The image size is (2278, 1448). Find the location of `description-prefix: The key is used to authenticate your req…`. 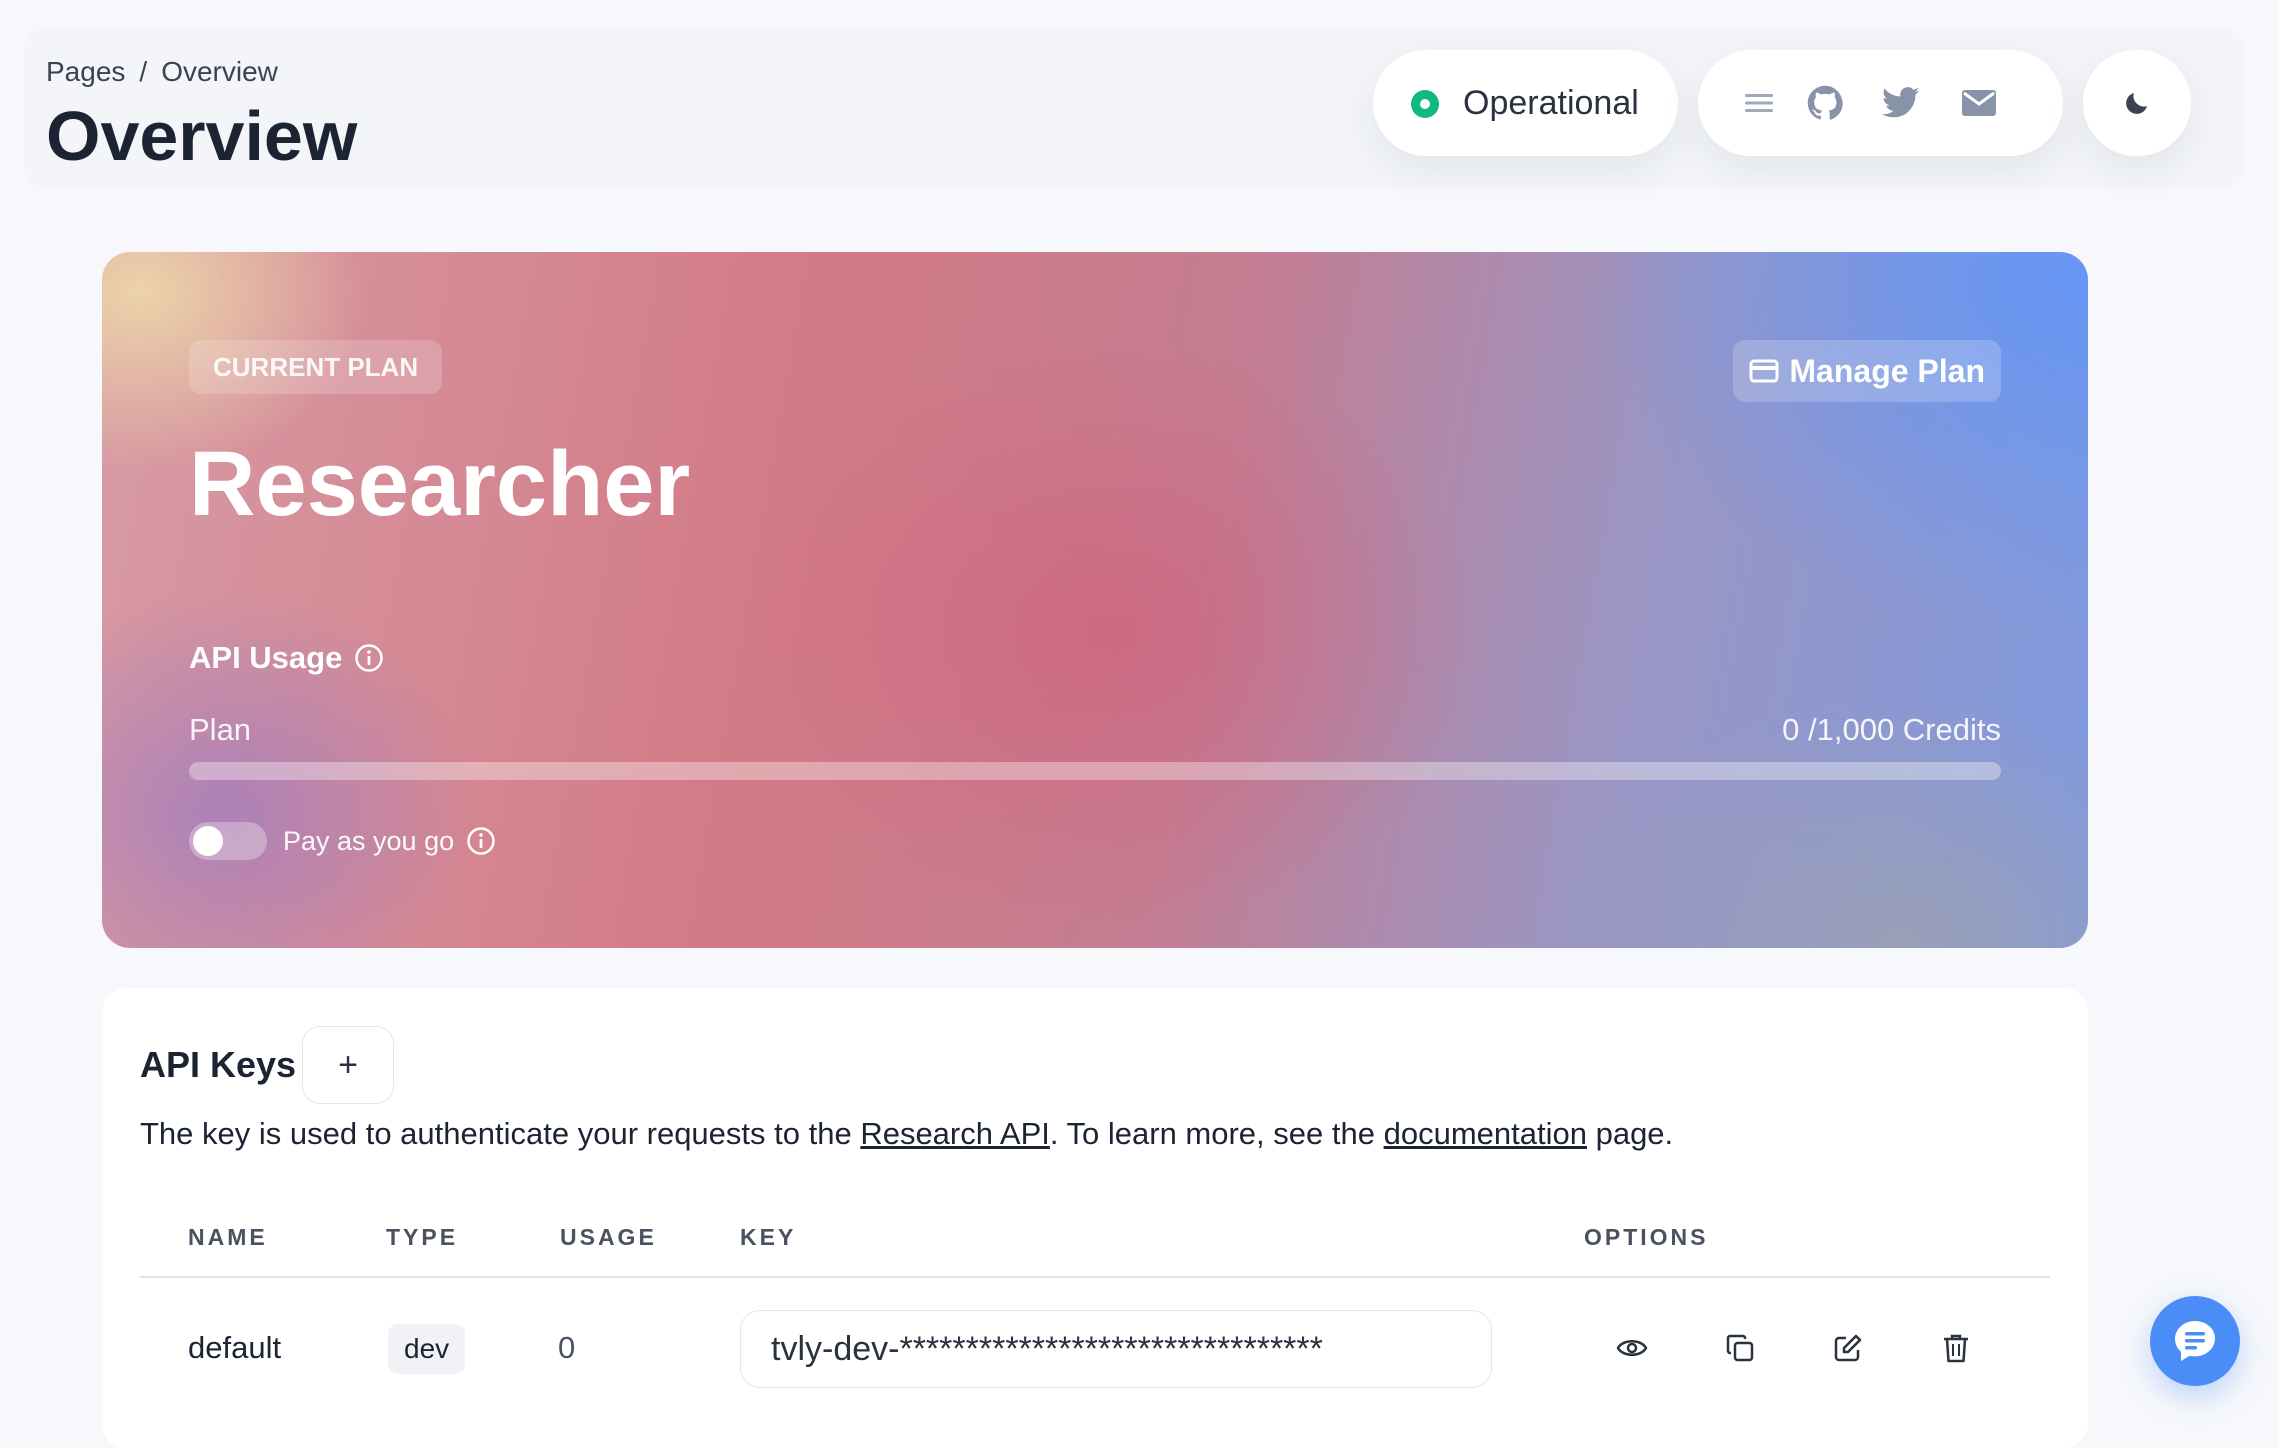

description-prefix: The key is used to authenticate your req… is located at coordinates (500, 1133).